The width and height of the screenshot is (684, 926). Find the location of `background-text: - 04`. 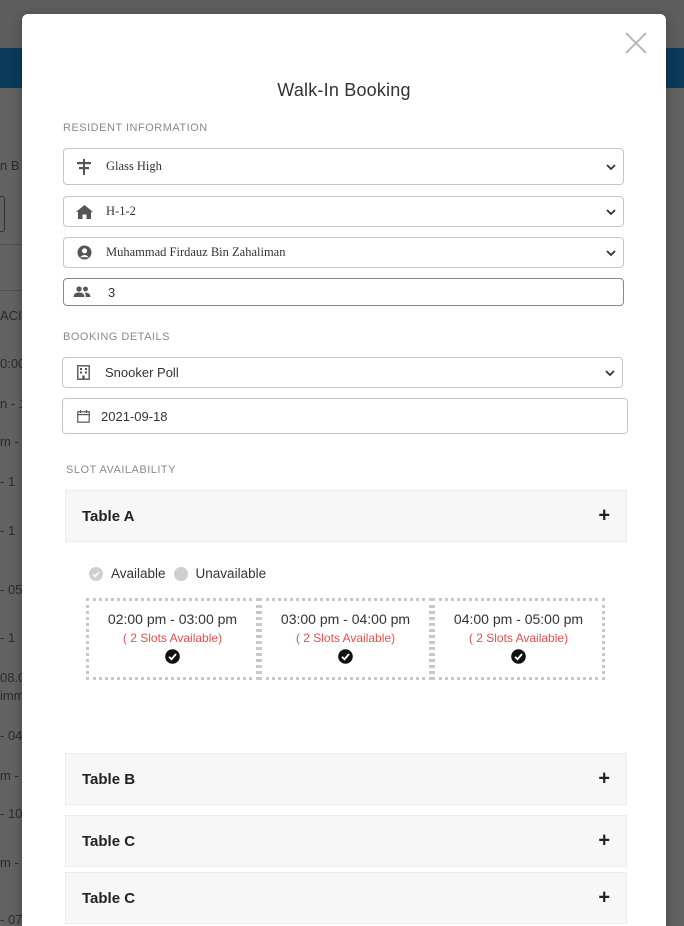

background-text: - 04 is located at coordinates (11, 735).